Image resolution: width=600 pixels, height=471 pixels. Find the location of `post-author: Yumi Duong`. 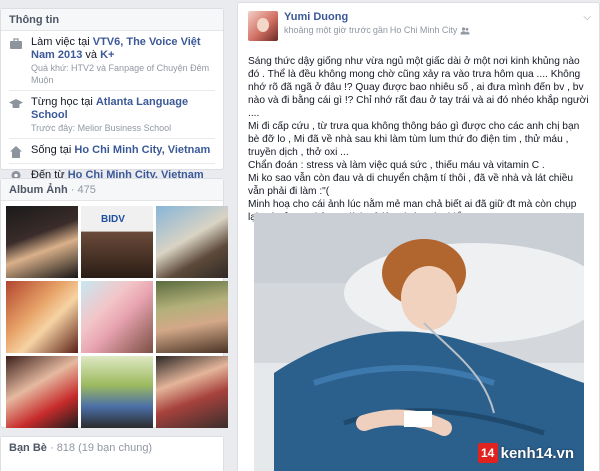

post-author: Yumi Duong is located at coordinates (377, 17).